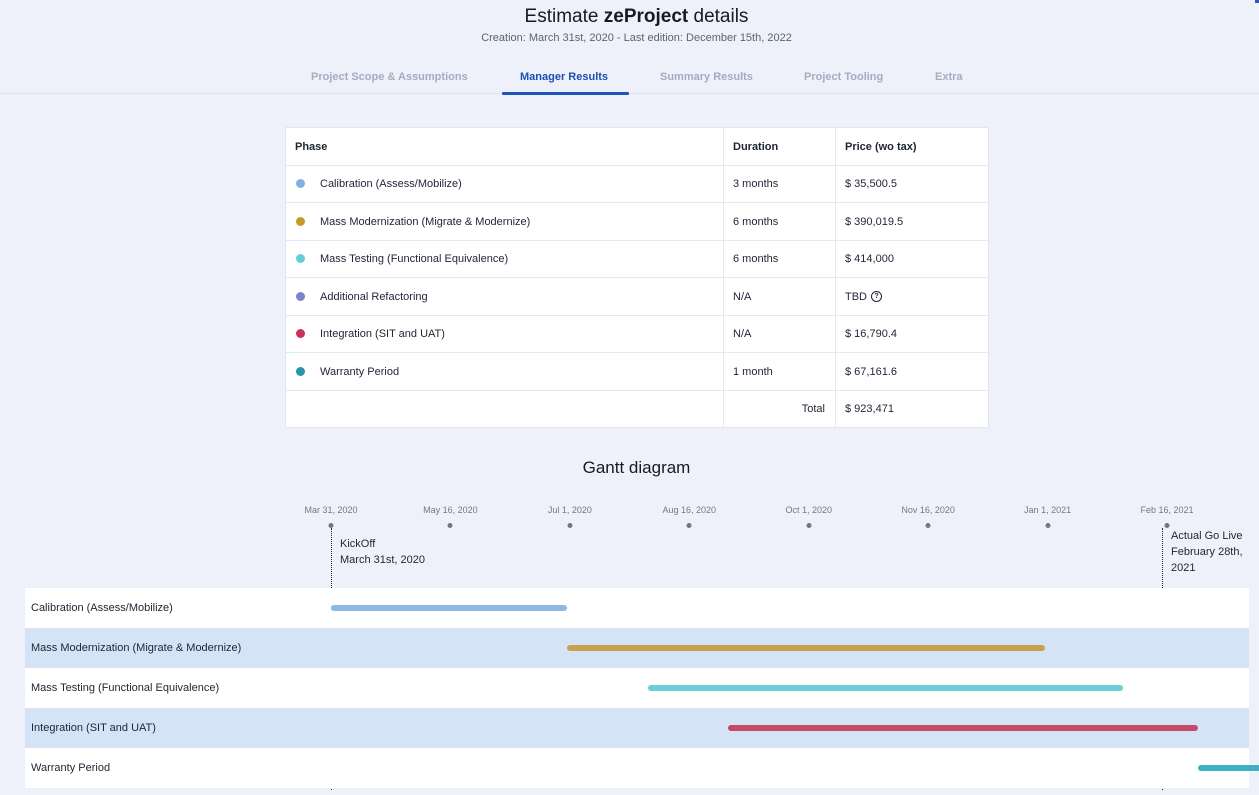 This screenshot has width=1259, height=795. Describe the element at coordinates (911, 296) in the screenshot. I see `phase-price: TBD?` at that location.